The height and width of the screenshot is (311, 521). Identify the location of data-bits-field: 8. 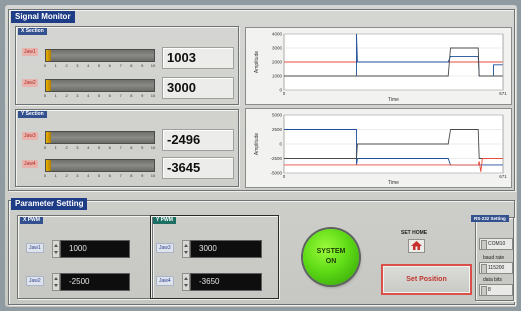
(496, 290).